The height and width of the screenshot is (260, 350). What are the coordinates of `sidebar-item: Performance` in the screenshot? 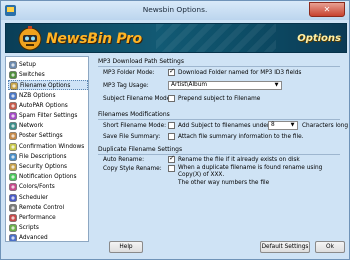 It's located at (48, 218).